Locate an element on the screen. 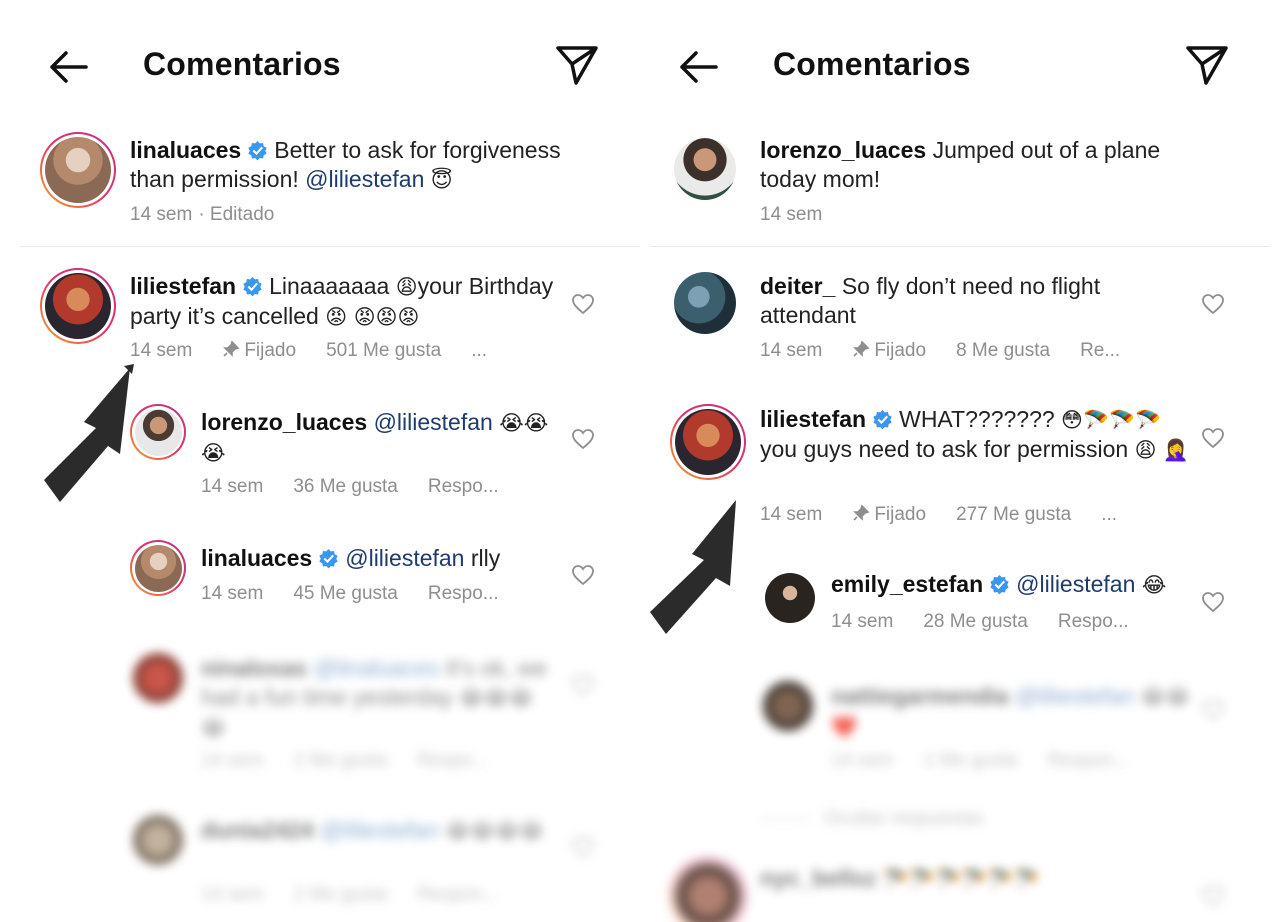 Image resolution: width=1280 pixels, height=922 pixels. likes-count: 1 Me gusta is located at coordinates (970, 760).